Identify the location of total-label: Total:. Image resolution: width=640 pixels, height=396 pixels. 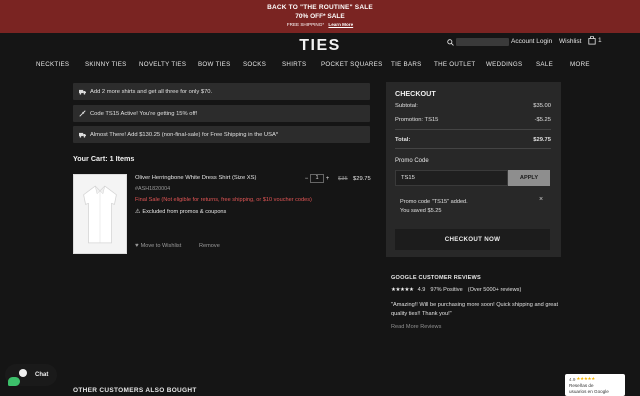
(403, 140).